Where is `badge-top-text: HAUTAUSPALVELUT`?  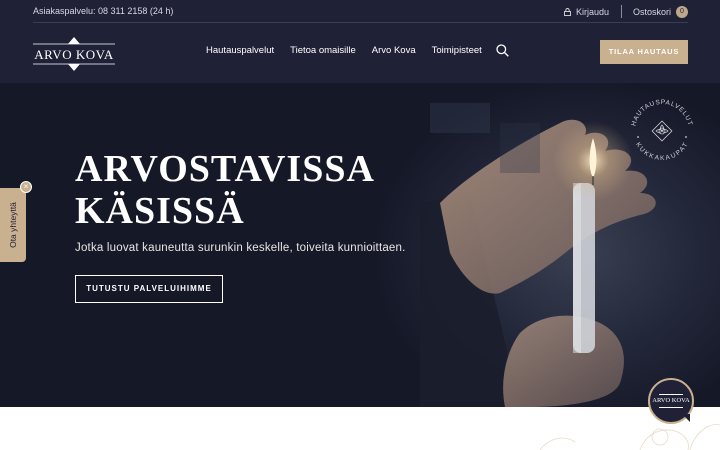 badge-top-text: HAUTAUSPALVELUT is located at coordinates (661, 113).